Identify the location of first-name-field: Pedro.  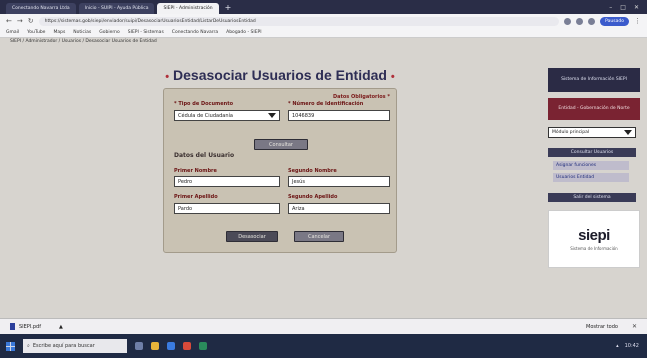
(227, 181).